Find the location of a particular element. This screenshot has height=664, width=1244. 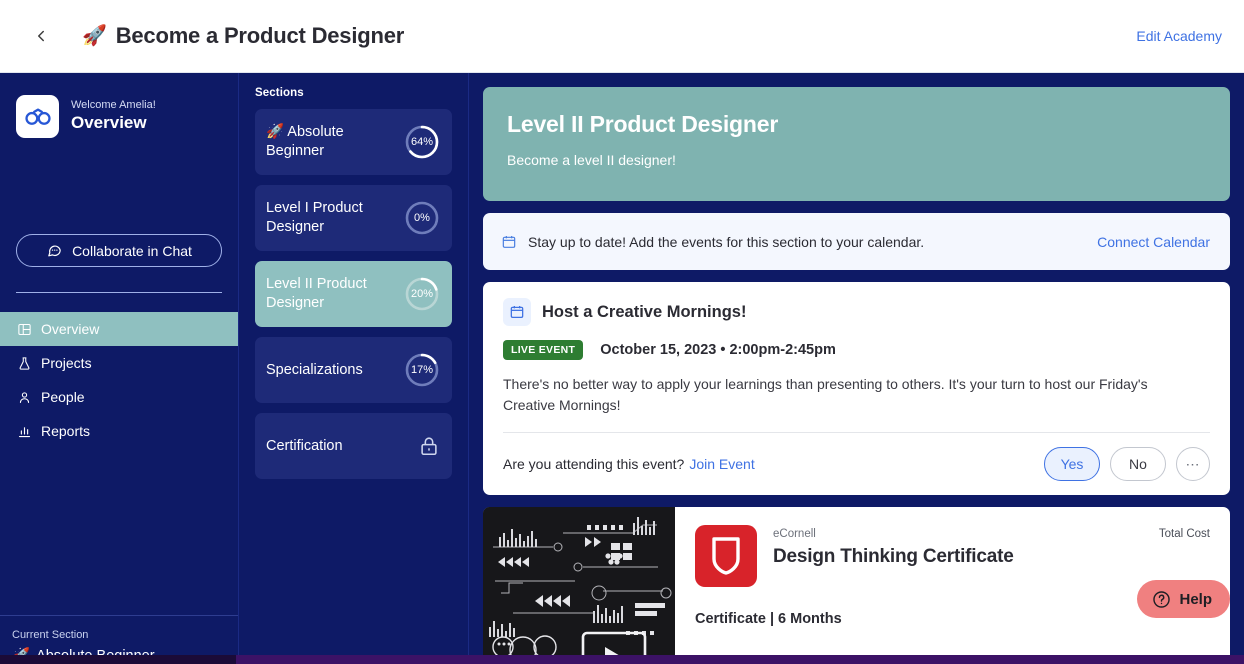

progress-ring-label: 64% is located at coordinates (422, 142).